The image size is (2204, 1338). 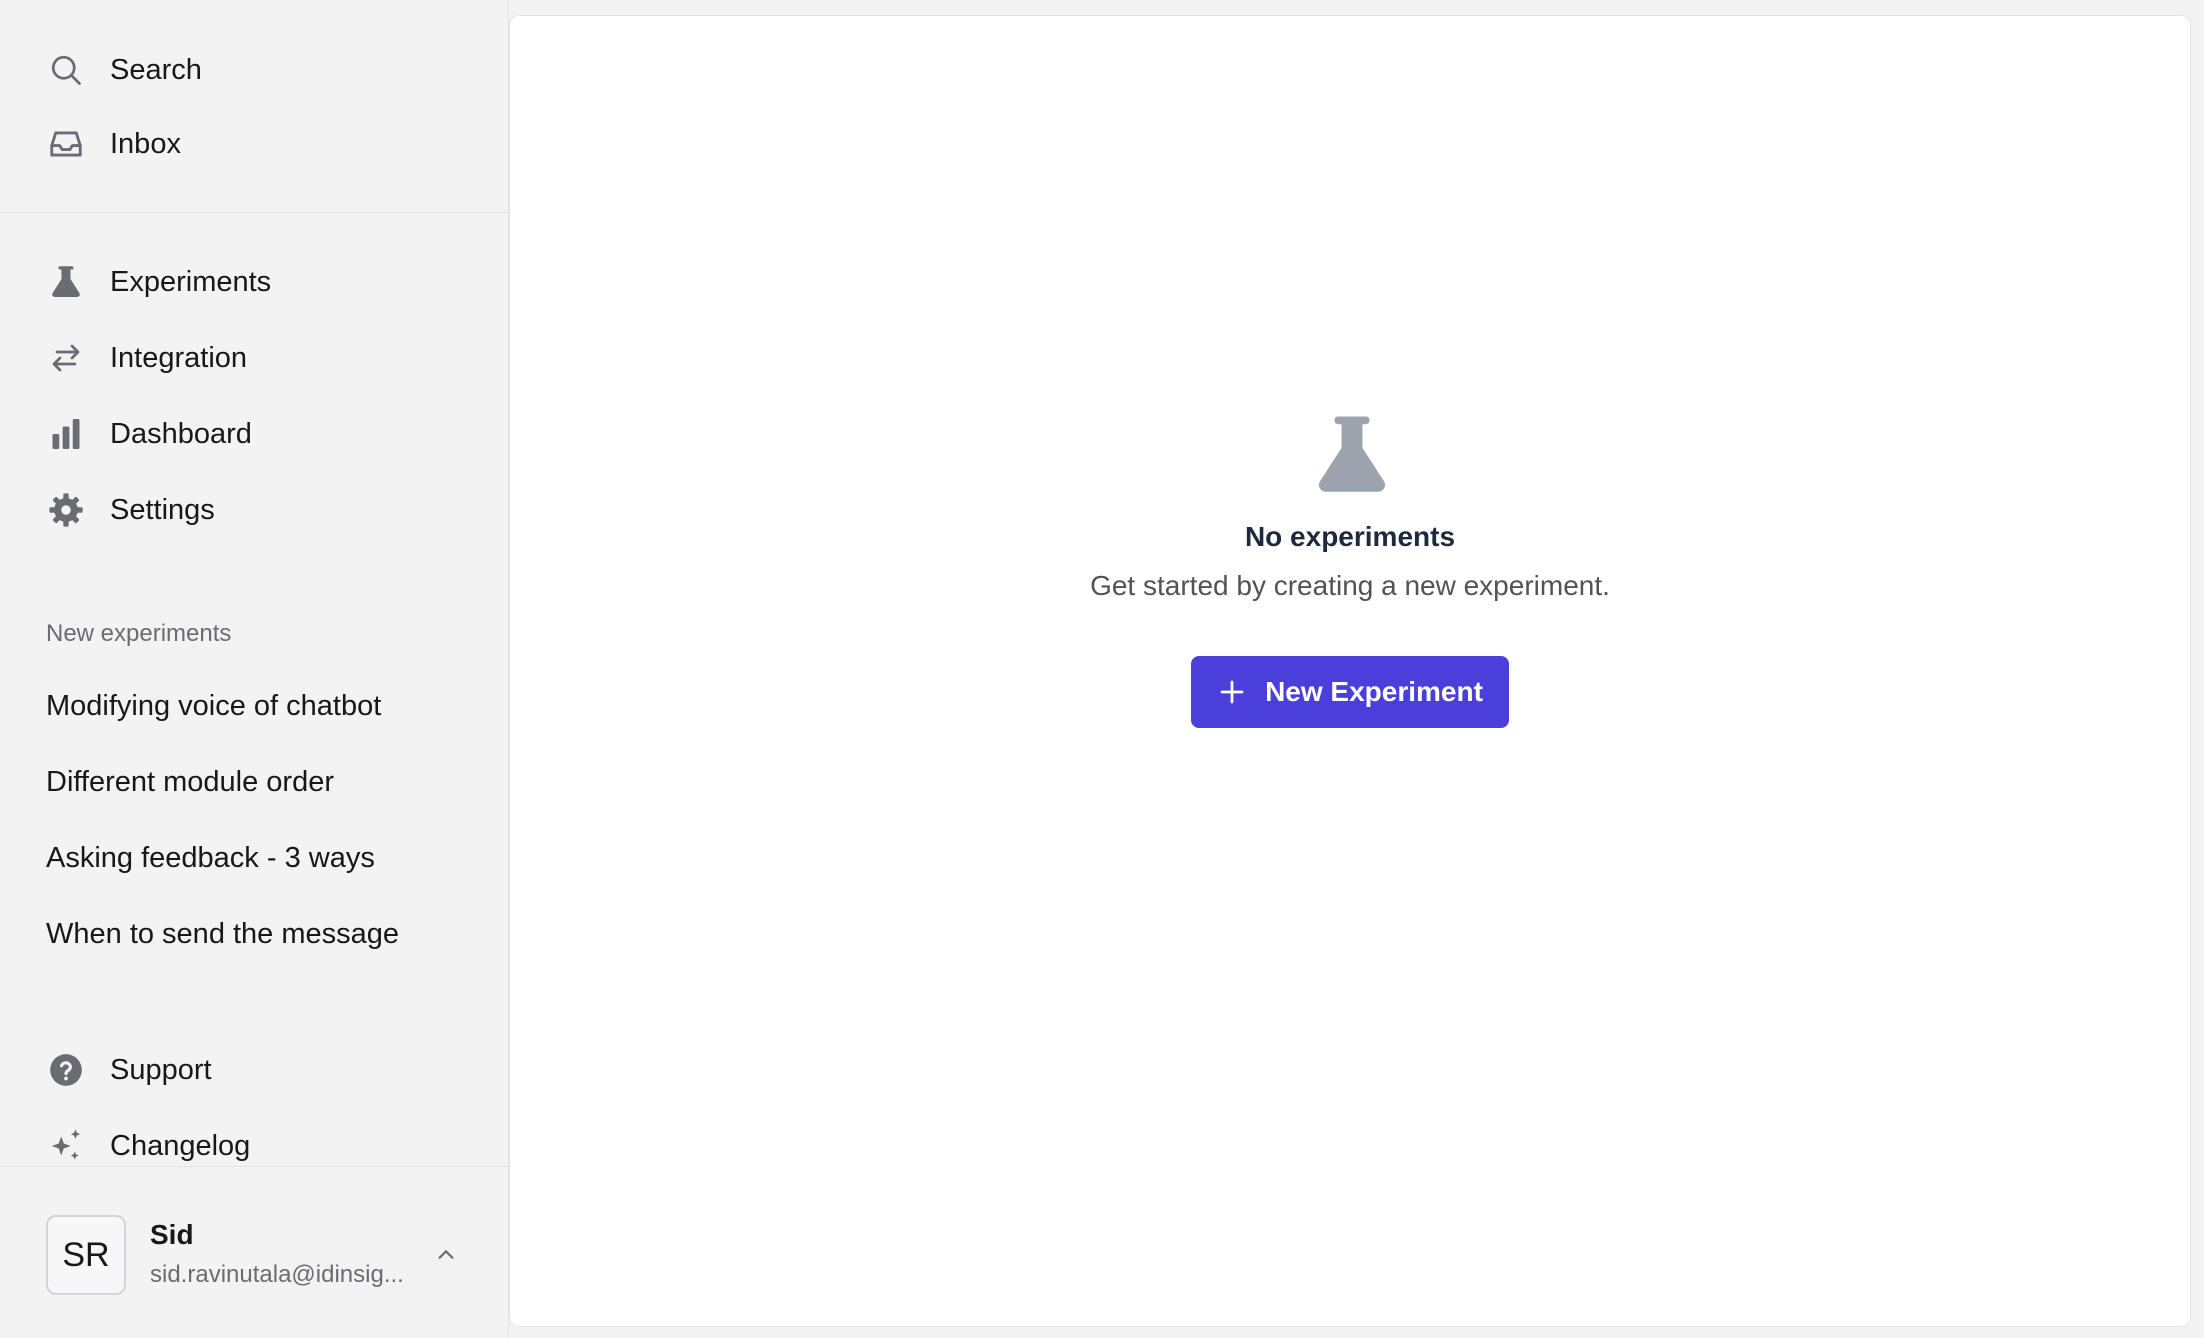 What do you see at coordinates (1350, 536) in the screenshot?
I see `empty-state-title: No experiments` at bounding box center [1350, 536].